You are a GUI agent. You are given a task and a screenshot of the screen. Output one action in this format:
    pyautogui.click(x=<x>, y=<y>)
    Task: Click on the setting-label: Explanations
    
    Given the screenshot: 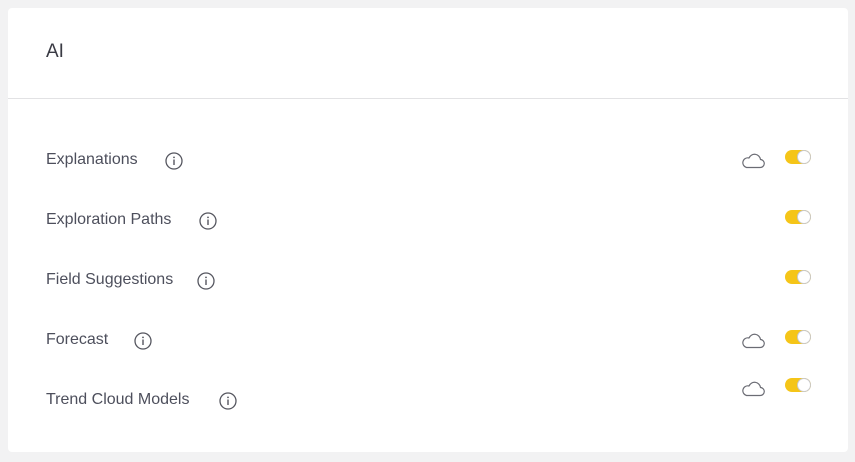 What is the action you would take?
    pyautogui.click(x=92, y=159)
    